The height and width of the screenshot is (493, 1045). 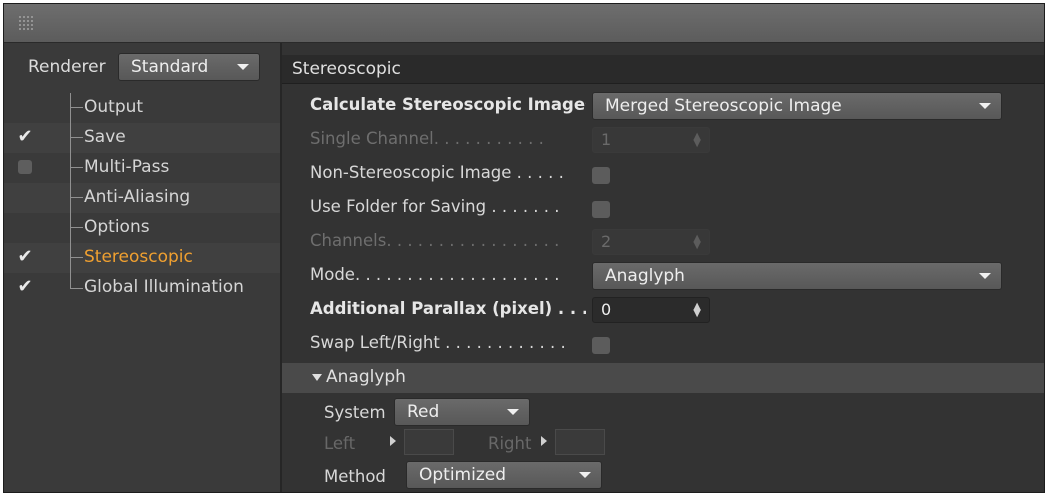 What do you see at coordinates (606, 139) in the screenshot?
I see `single-channel-value: 1` at bounding box center [606, 139].